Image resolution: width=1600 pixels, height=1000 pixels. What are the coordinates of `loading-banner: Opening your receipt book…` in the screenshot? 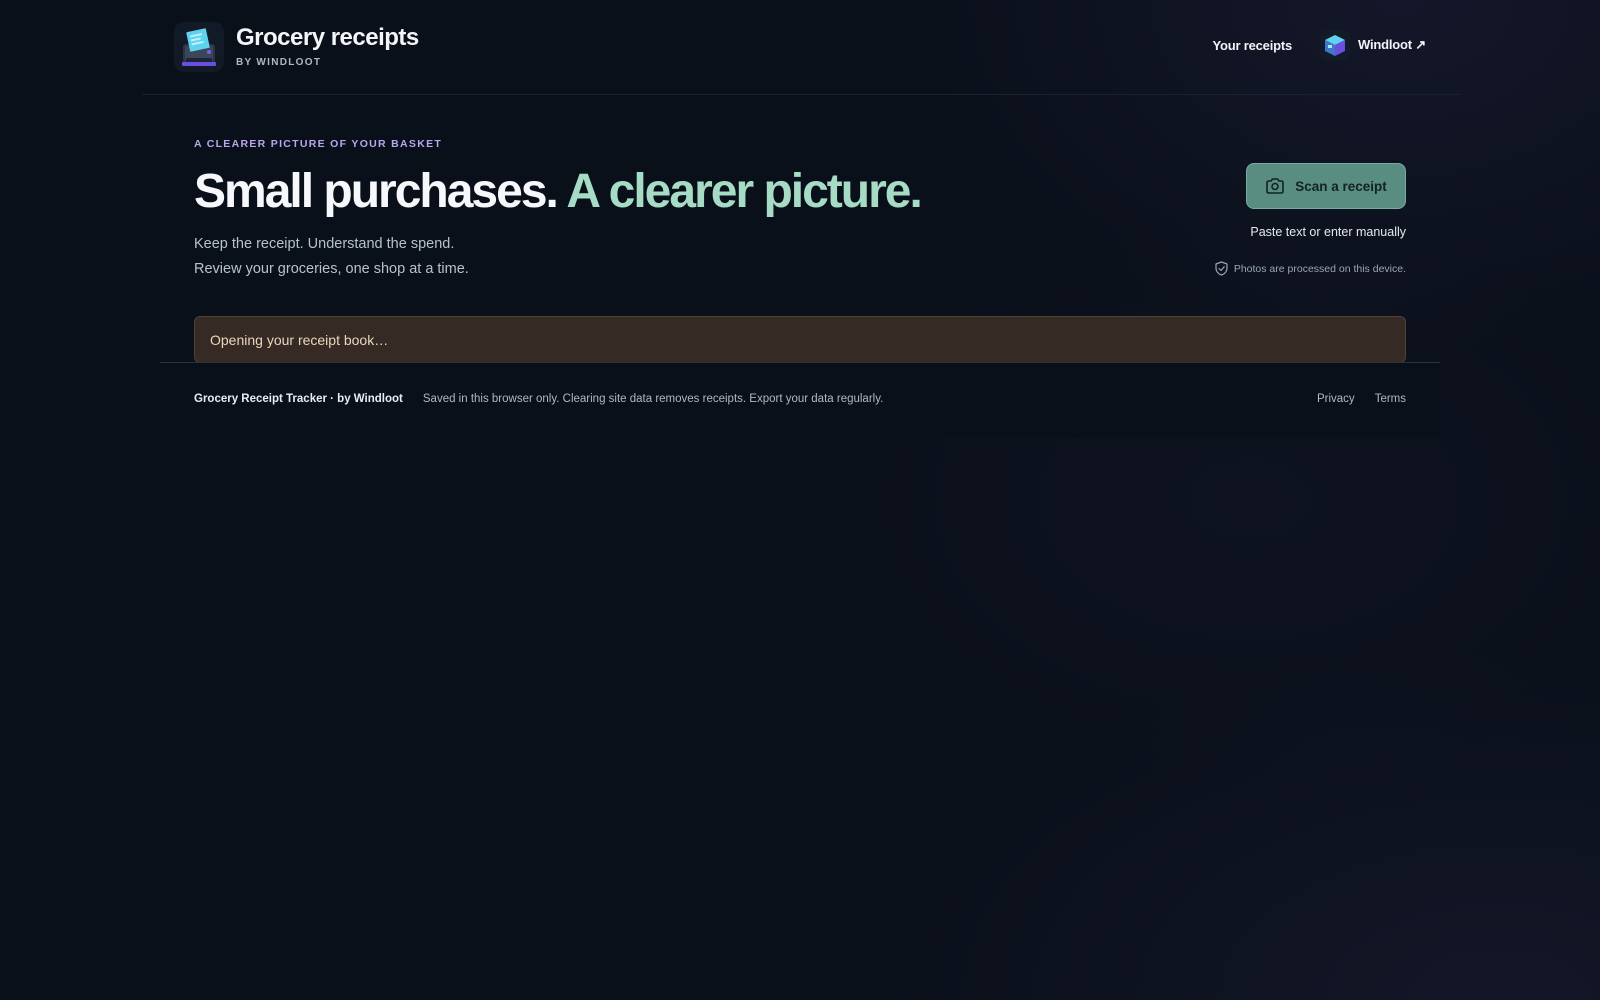 It's located at (800, 339).